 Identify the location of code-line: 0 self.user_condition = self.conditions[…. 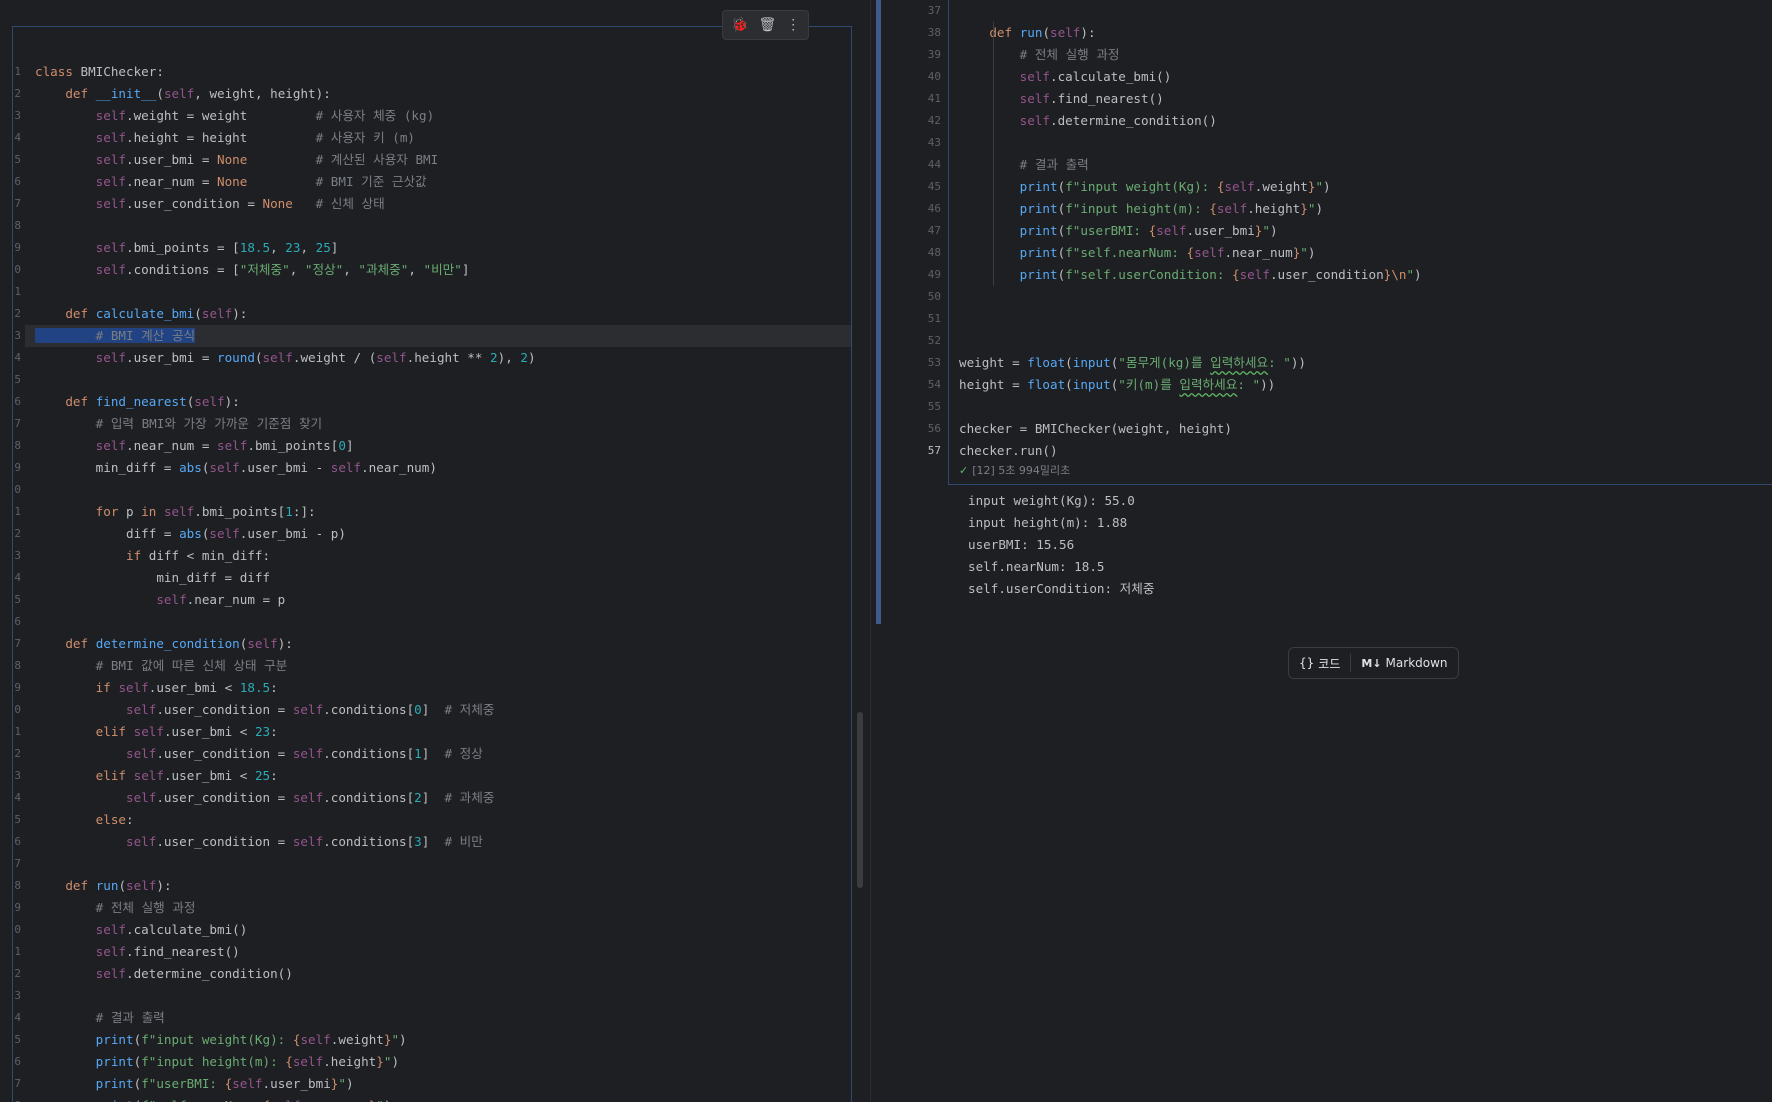
(432, 710).